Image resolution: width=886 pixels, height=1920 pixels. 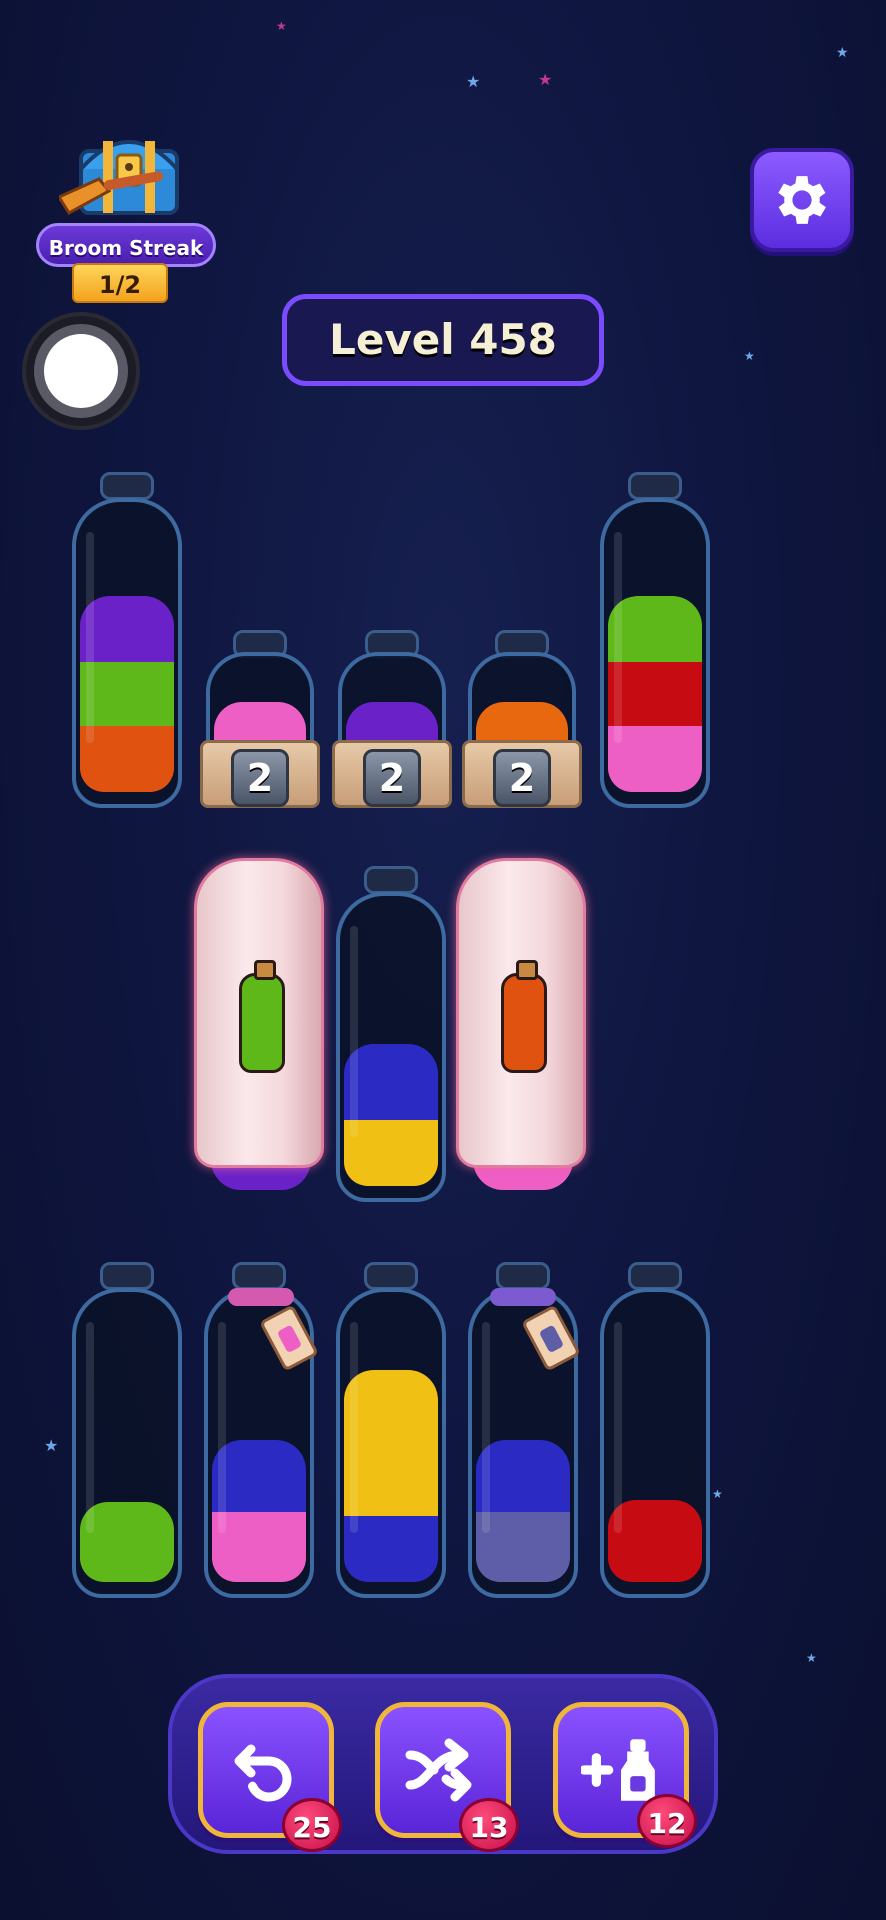 I want to click on record-button, so click(x=81, y=371).